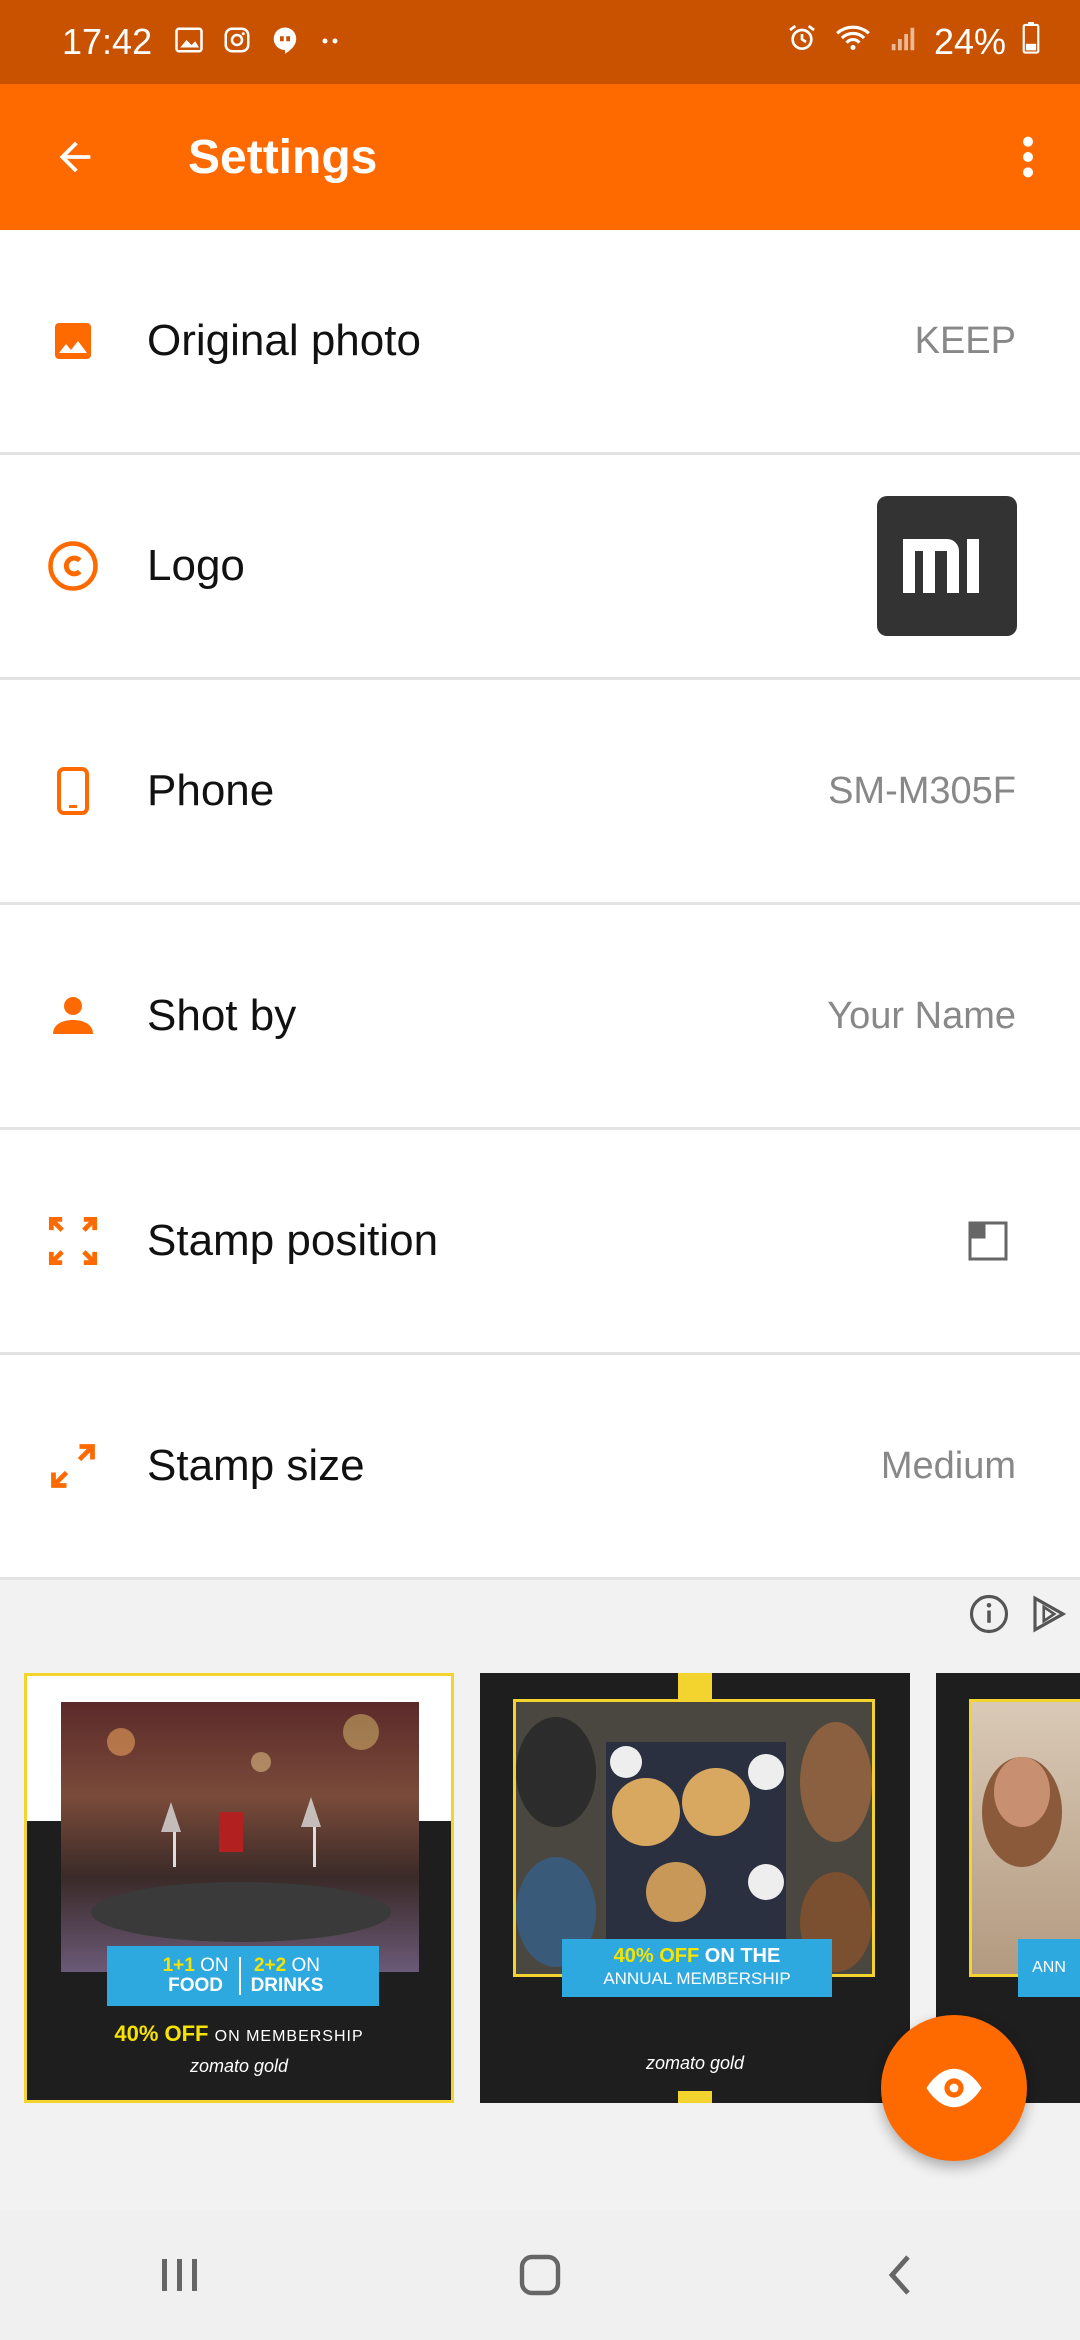 This screenshot has width=1080, height=2340. Describe the element at coordinates (921, 1015) in the screenshot. I see `setting-value: Your Name` at that location.